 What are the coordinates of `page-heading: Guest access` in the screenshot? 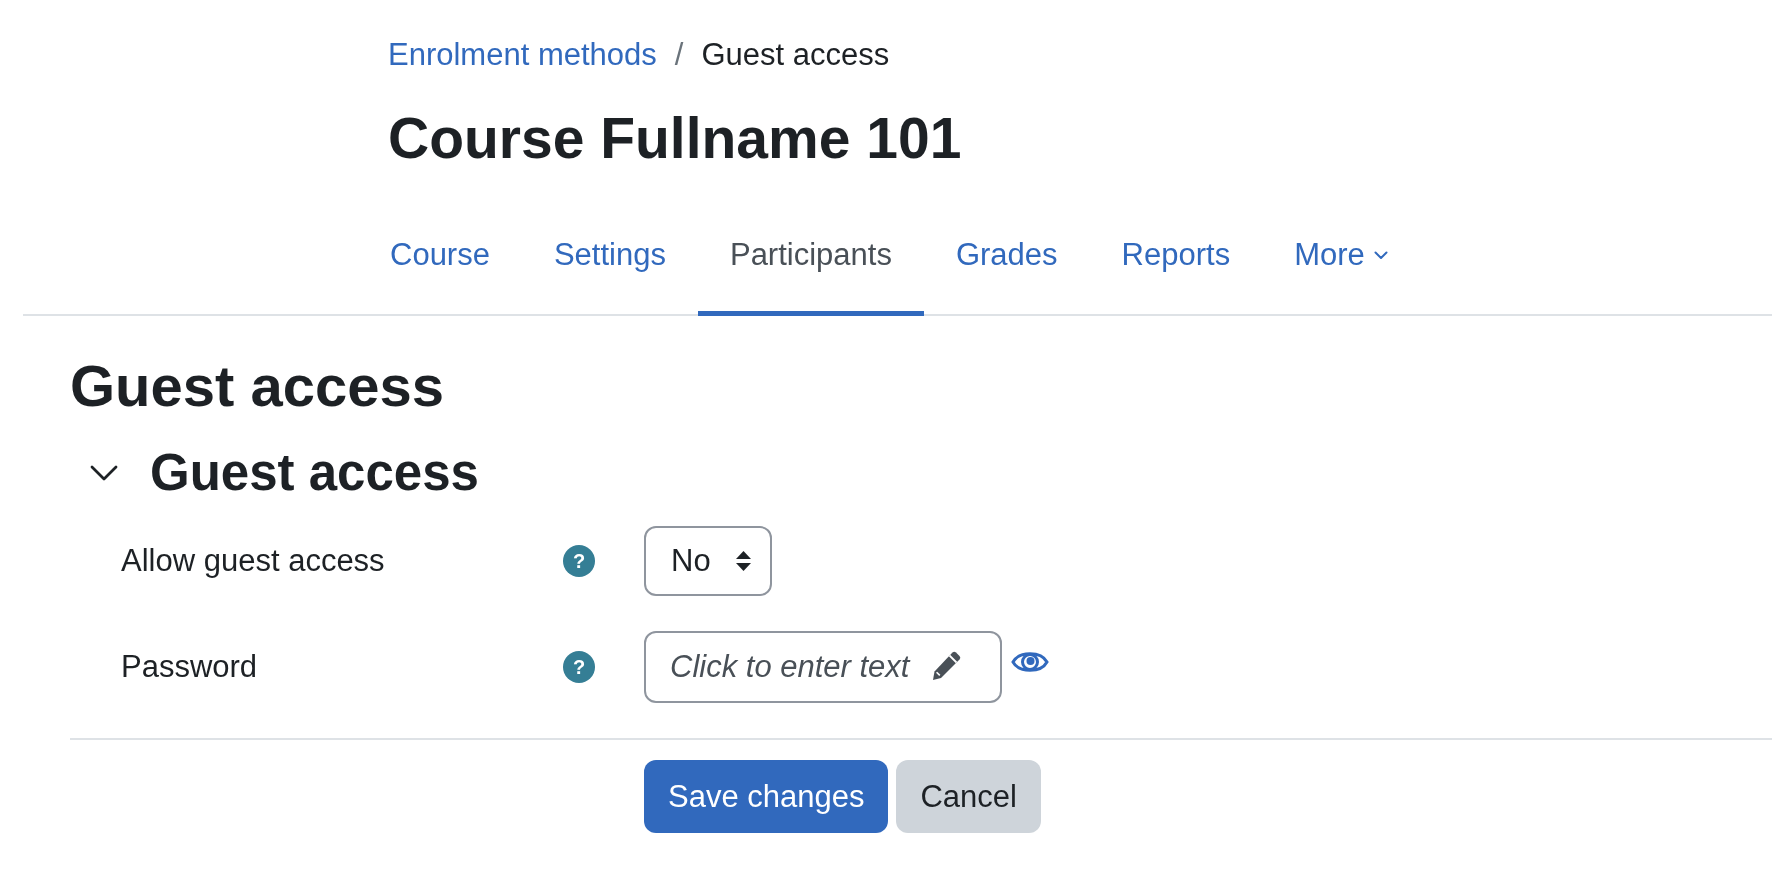 It's located at (257, 386).